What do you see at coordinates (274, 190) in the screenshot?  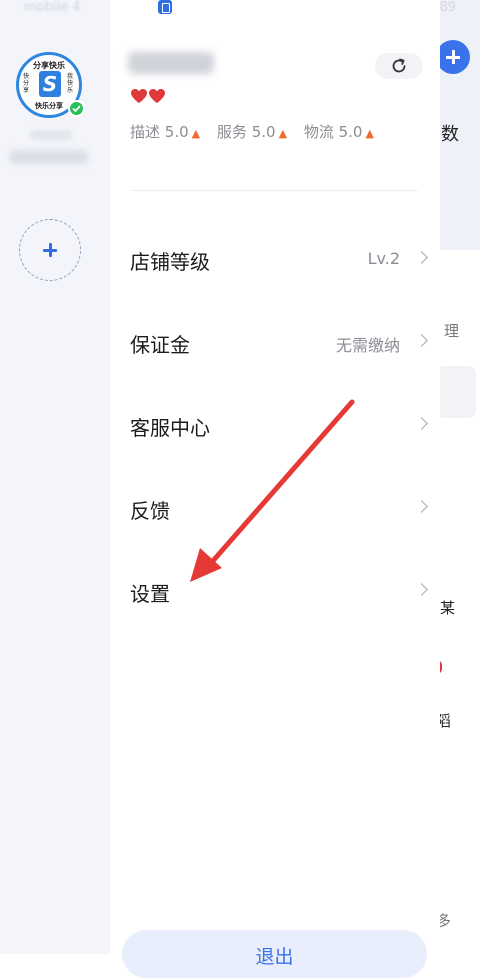 I see `divider` at bounding box center [274, 190].